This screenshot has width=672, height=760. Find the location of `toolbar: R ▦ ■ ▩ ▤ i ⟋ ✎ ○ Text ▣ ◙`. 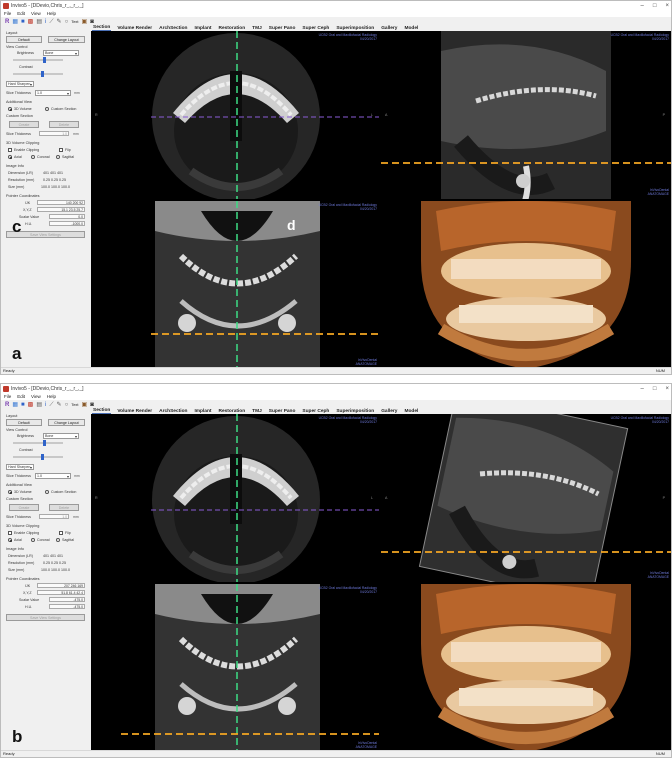

toolbar: R ▦ ■ ▩ ▤ i ⟋ ✎ ○ Text ▣ ◙ is located at coordinates (47, 405).